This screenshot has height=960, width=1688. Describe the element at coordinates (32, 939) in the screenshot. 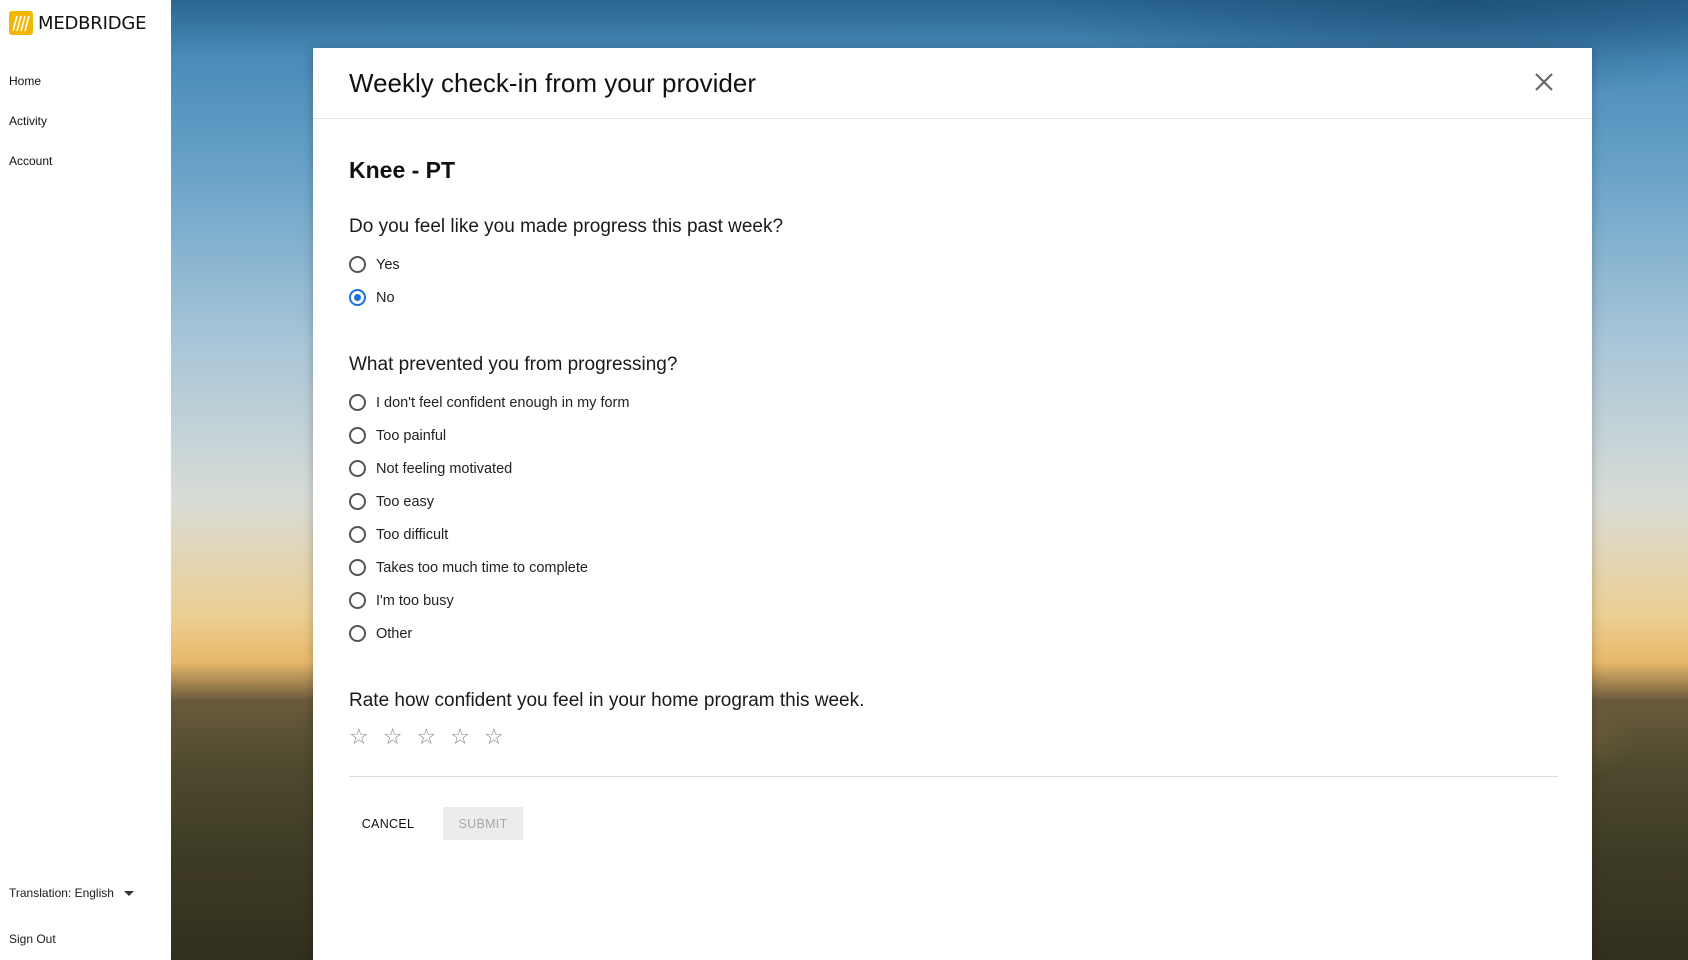

I see `sign-out-link: Sign Out` at that location.